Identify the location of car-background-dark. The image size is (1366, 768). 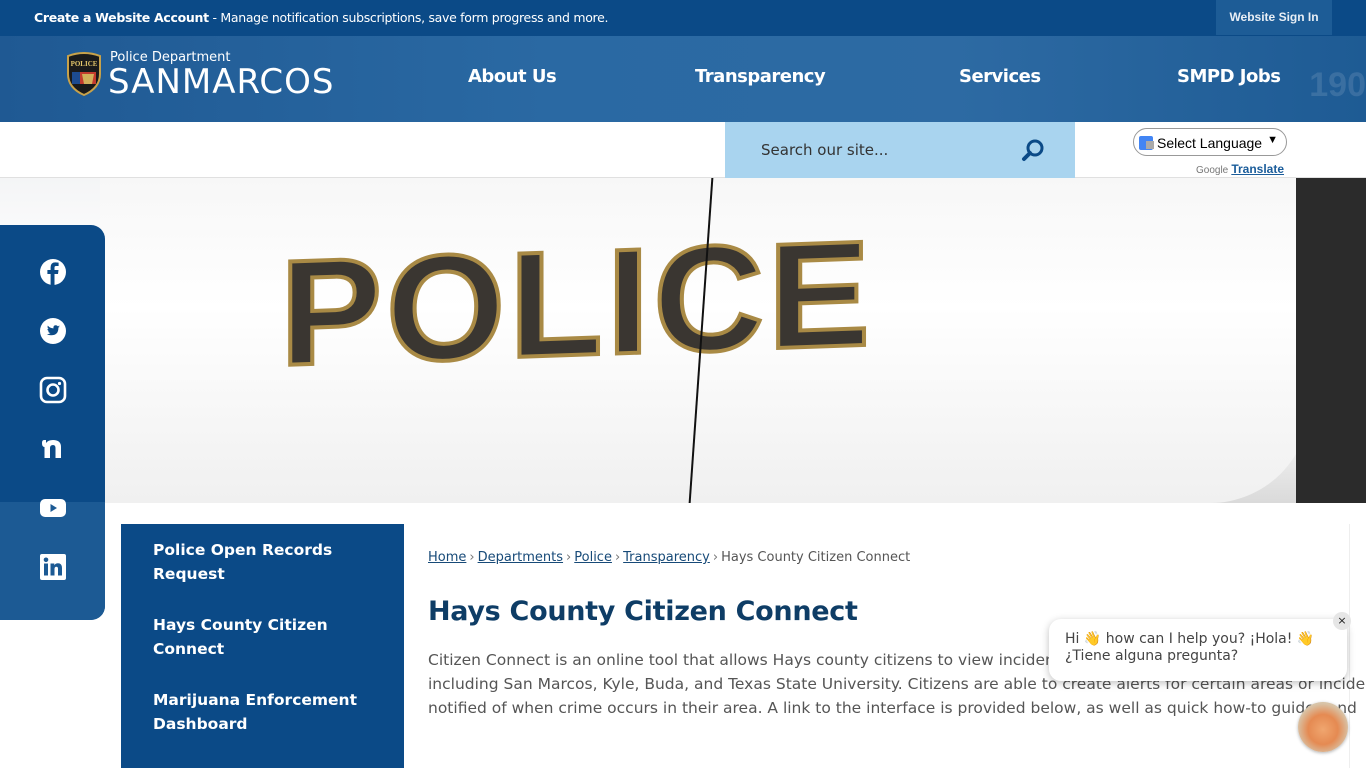
(1331, 340).